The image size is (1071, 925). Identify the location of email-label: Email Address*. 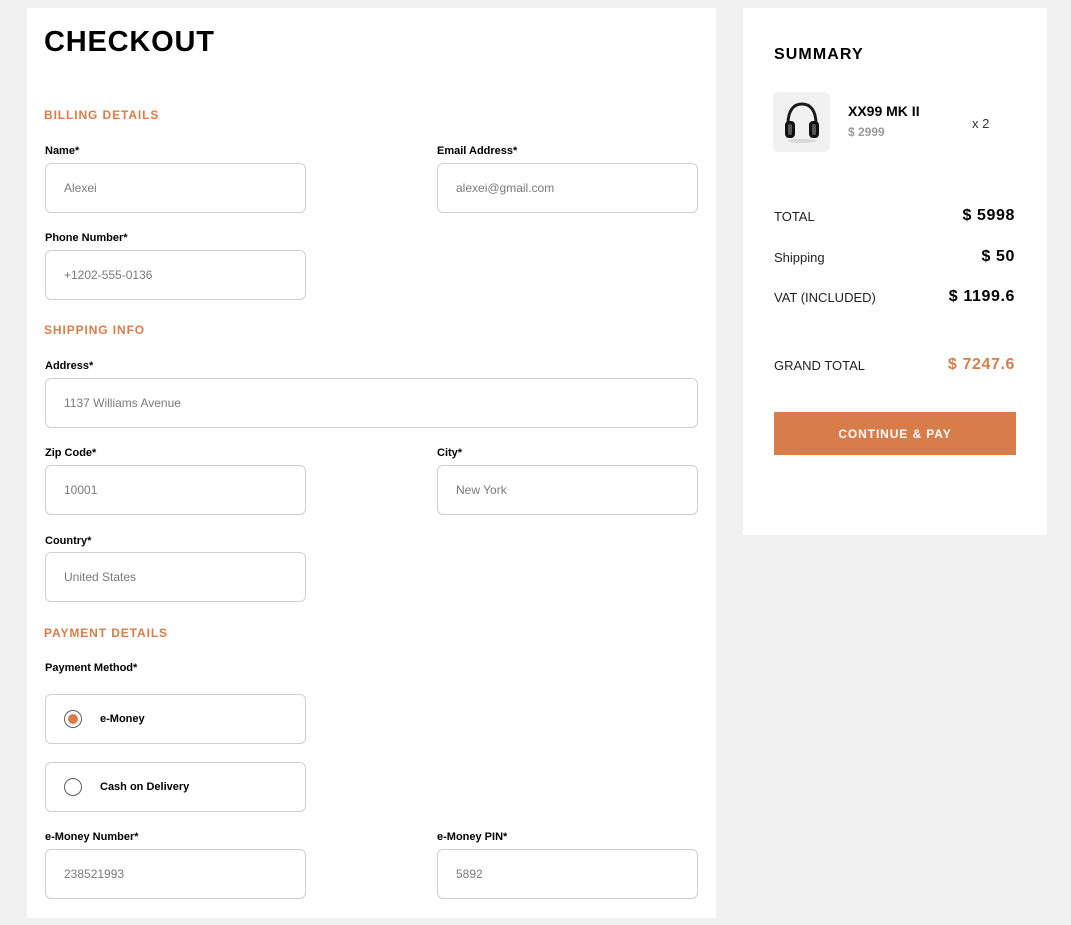
(477, 151).